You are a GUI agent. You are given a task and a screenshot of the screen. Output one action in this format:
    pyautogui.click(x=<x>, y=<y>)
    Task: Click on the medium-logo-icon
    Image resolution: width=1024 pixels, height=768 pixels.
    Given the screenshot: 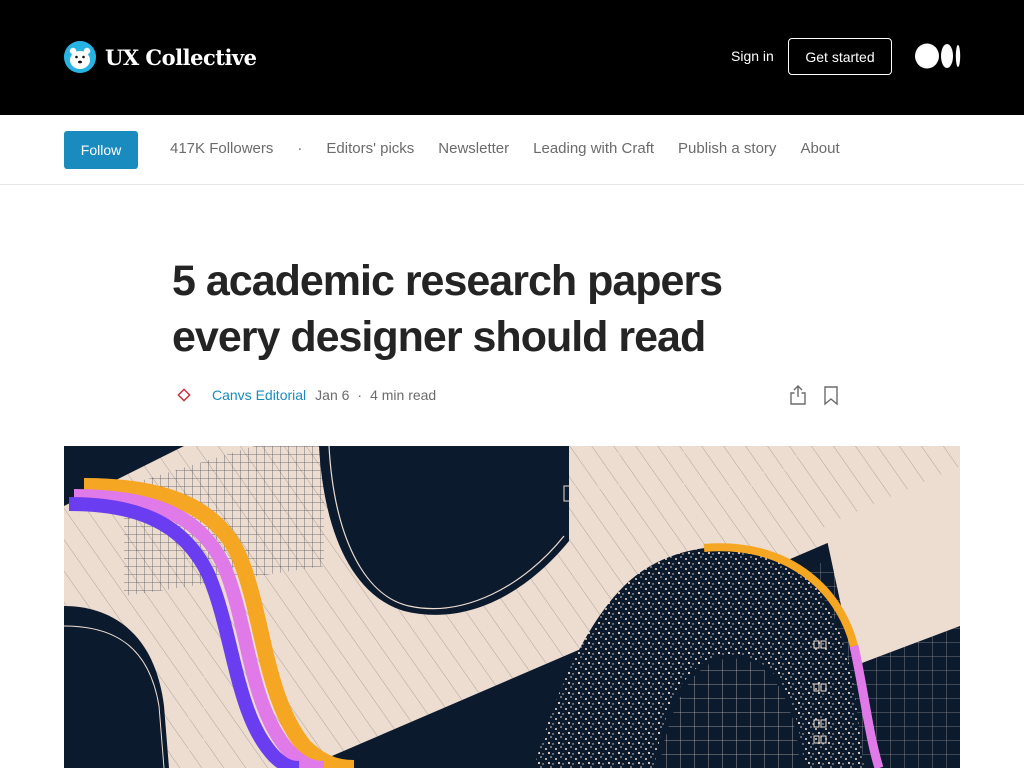 What is the action you would take?
    pyautogui.click(x=938, y=56)
    